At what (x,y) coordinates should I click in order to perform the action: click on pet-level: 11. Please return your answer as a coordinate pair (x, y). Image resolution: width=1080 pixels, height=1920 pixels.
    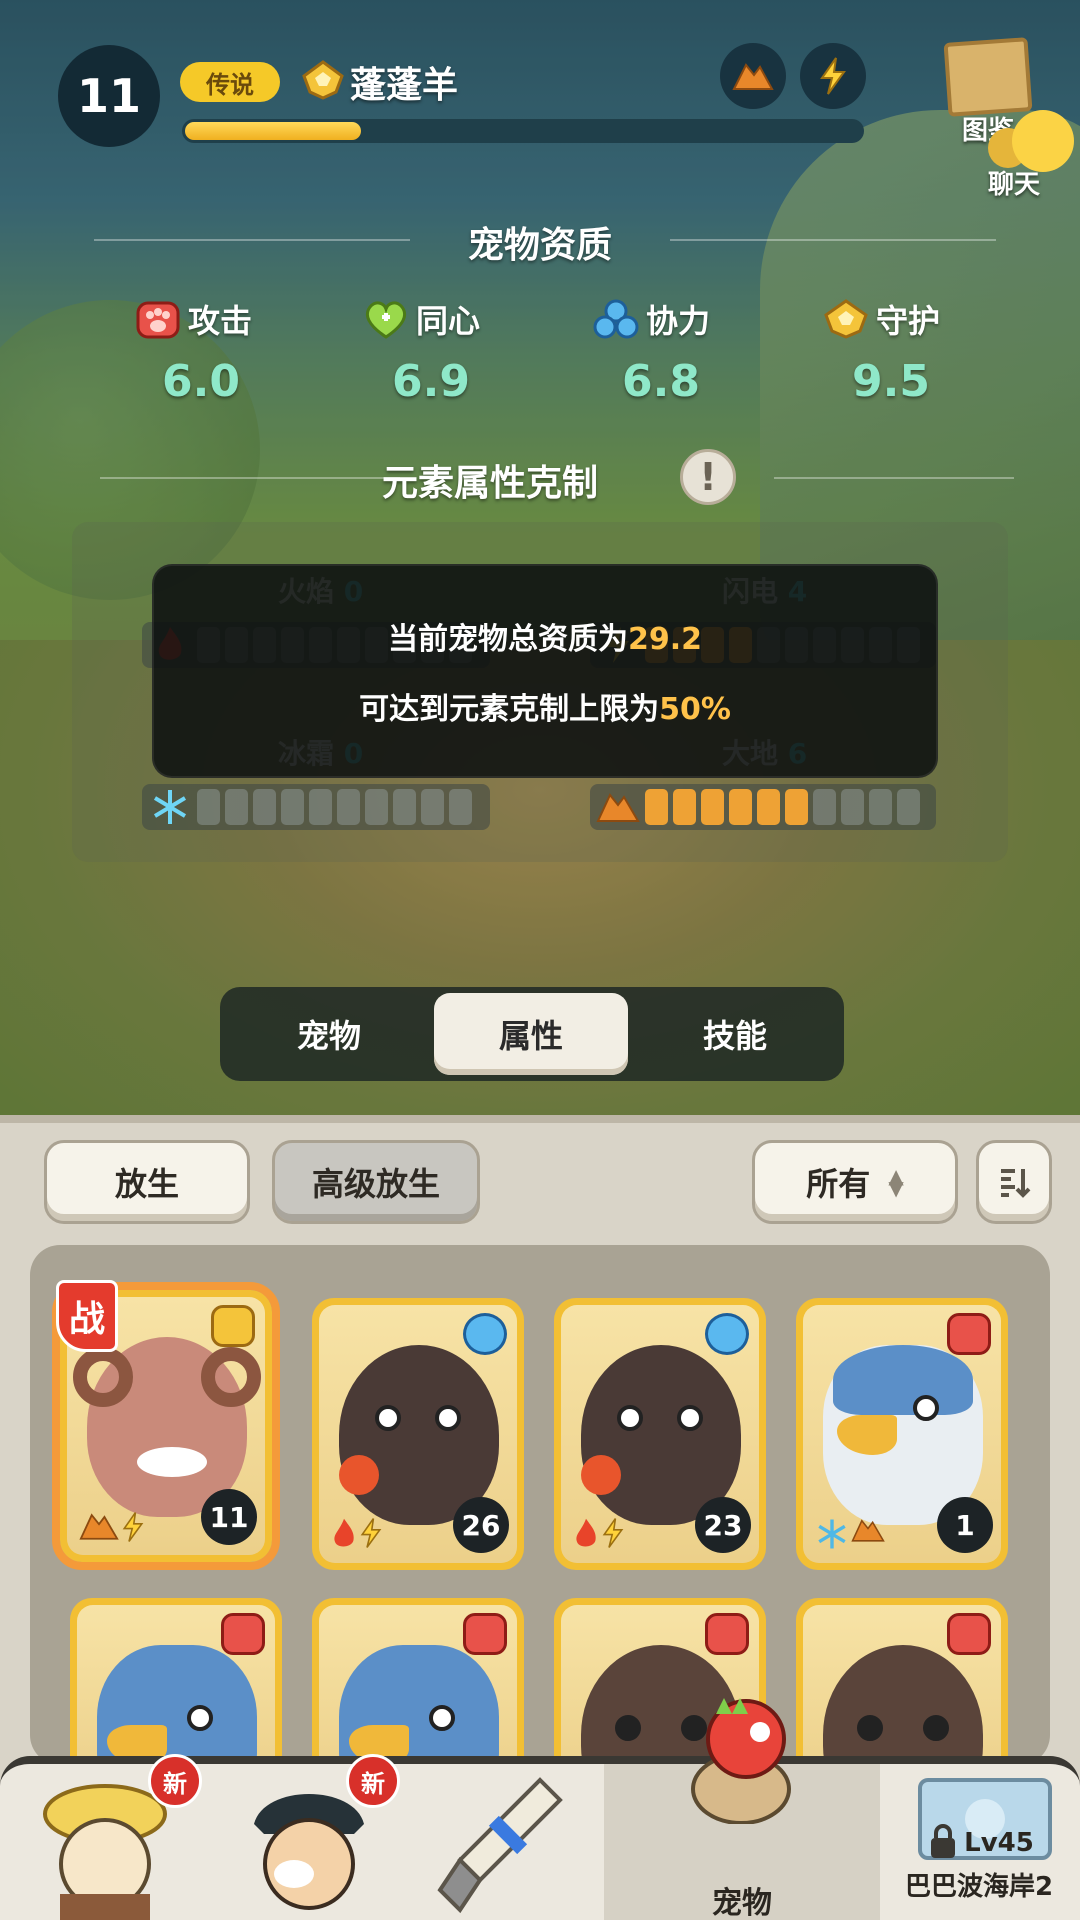
    Looking at the image, I should click on (229, 1517).